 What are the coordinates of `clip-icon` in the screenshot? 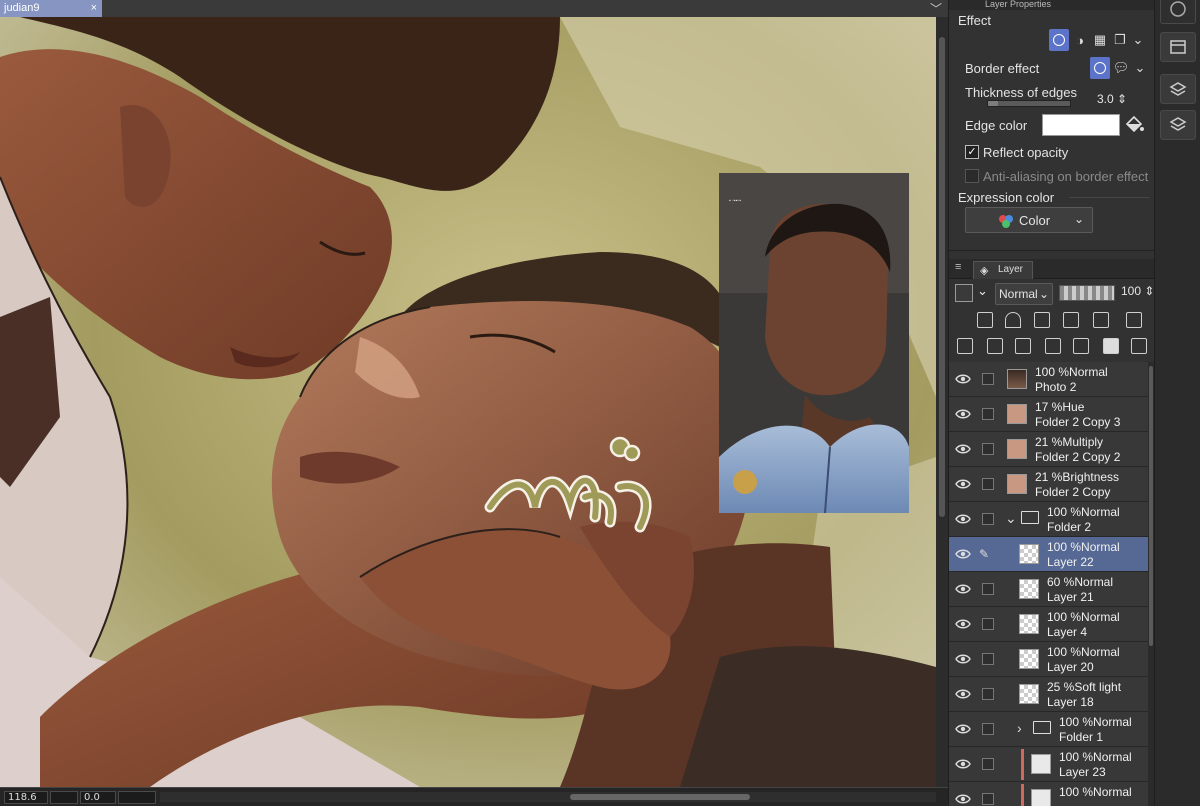 It's located at (985, 320).